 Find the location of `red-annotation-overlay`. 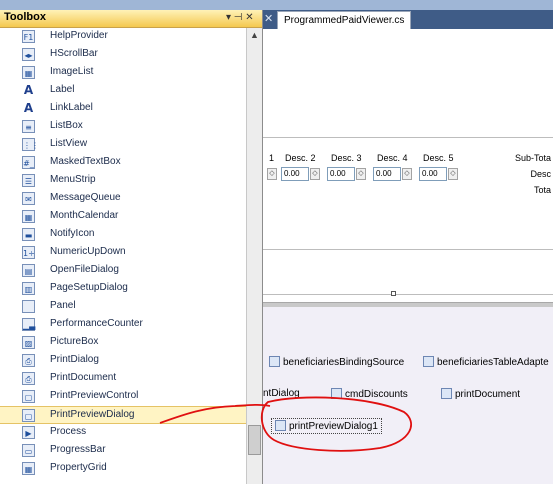

red-annotation-overlay is located at coordinates (285, 424).